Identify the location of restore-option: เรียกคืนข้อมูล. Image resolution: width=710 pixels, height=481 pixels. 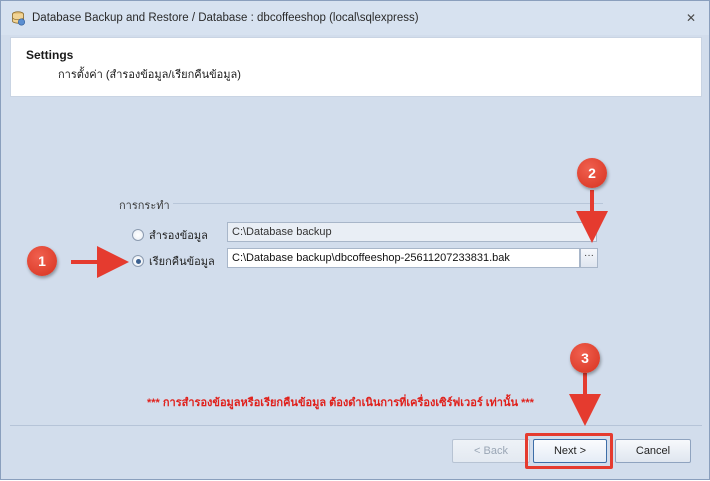
(173, 261).